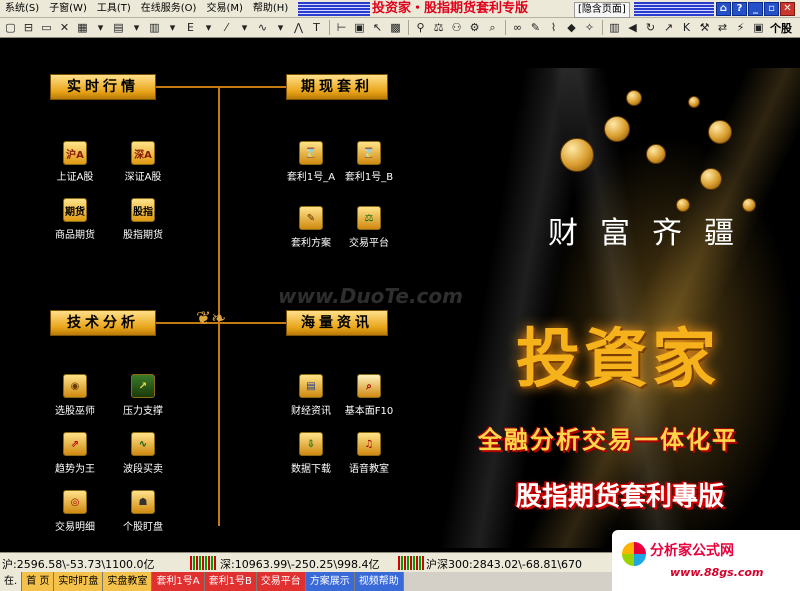  I want to click on arbitrage-b-label: 套利1号_B, so click(369, 175).